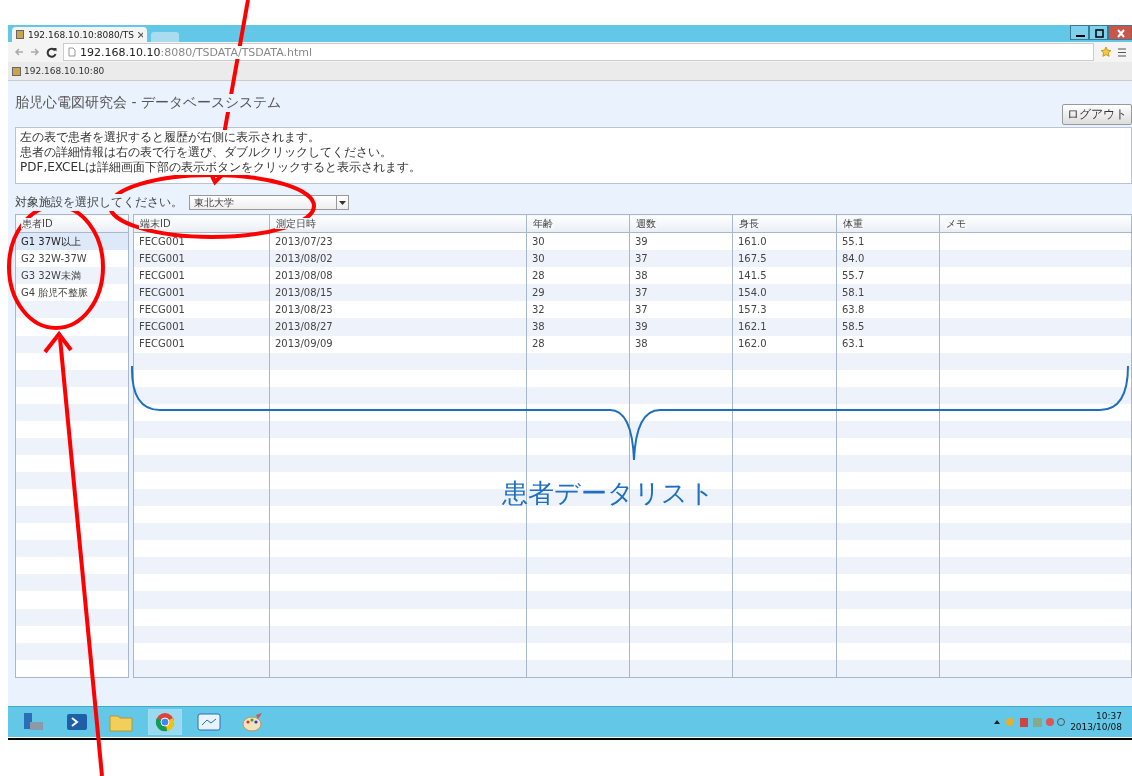 Image resolution: width=1132 pixels, height=776 pixels. What do you see at coordinates (37, 223) in the screenshot?
I see `column-header: 患者ID` at bounding box center [37, 223].